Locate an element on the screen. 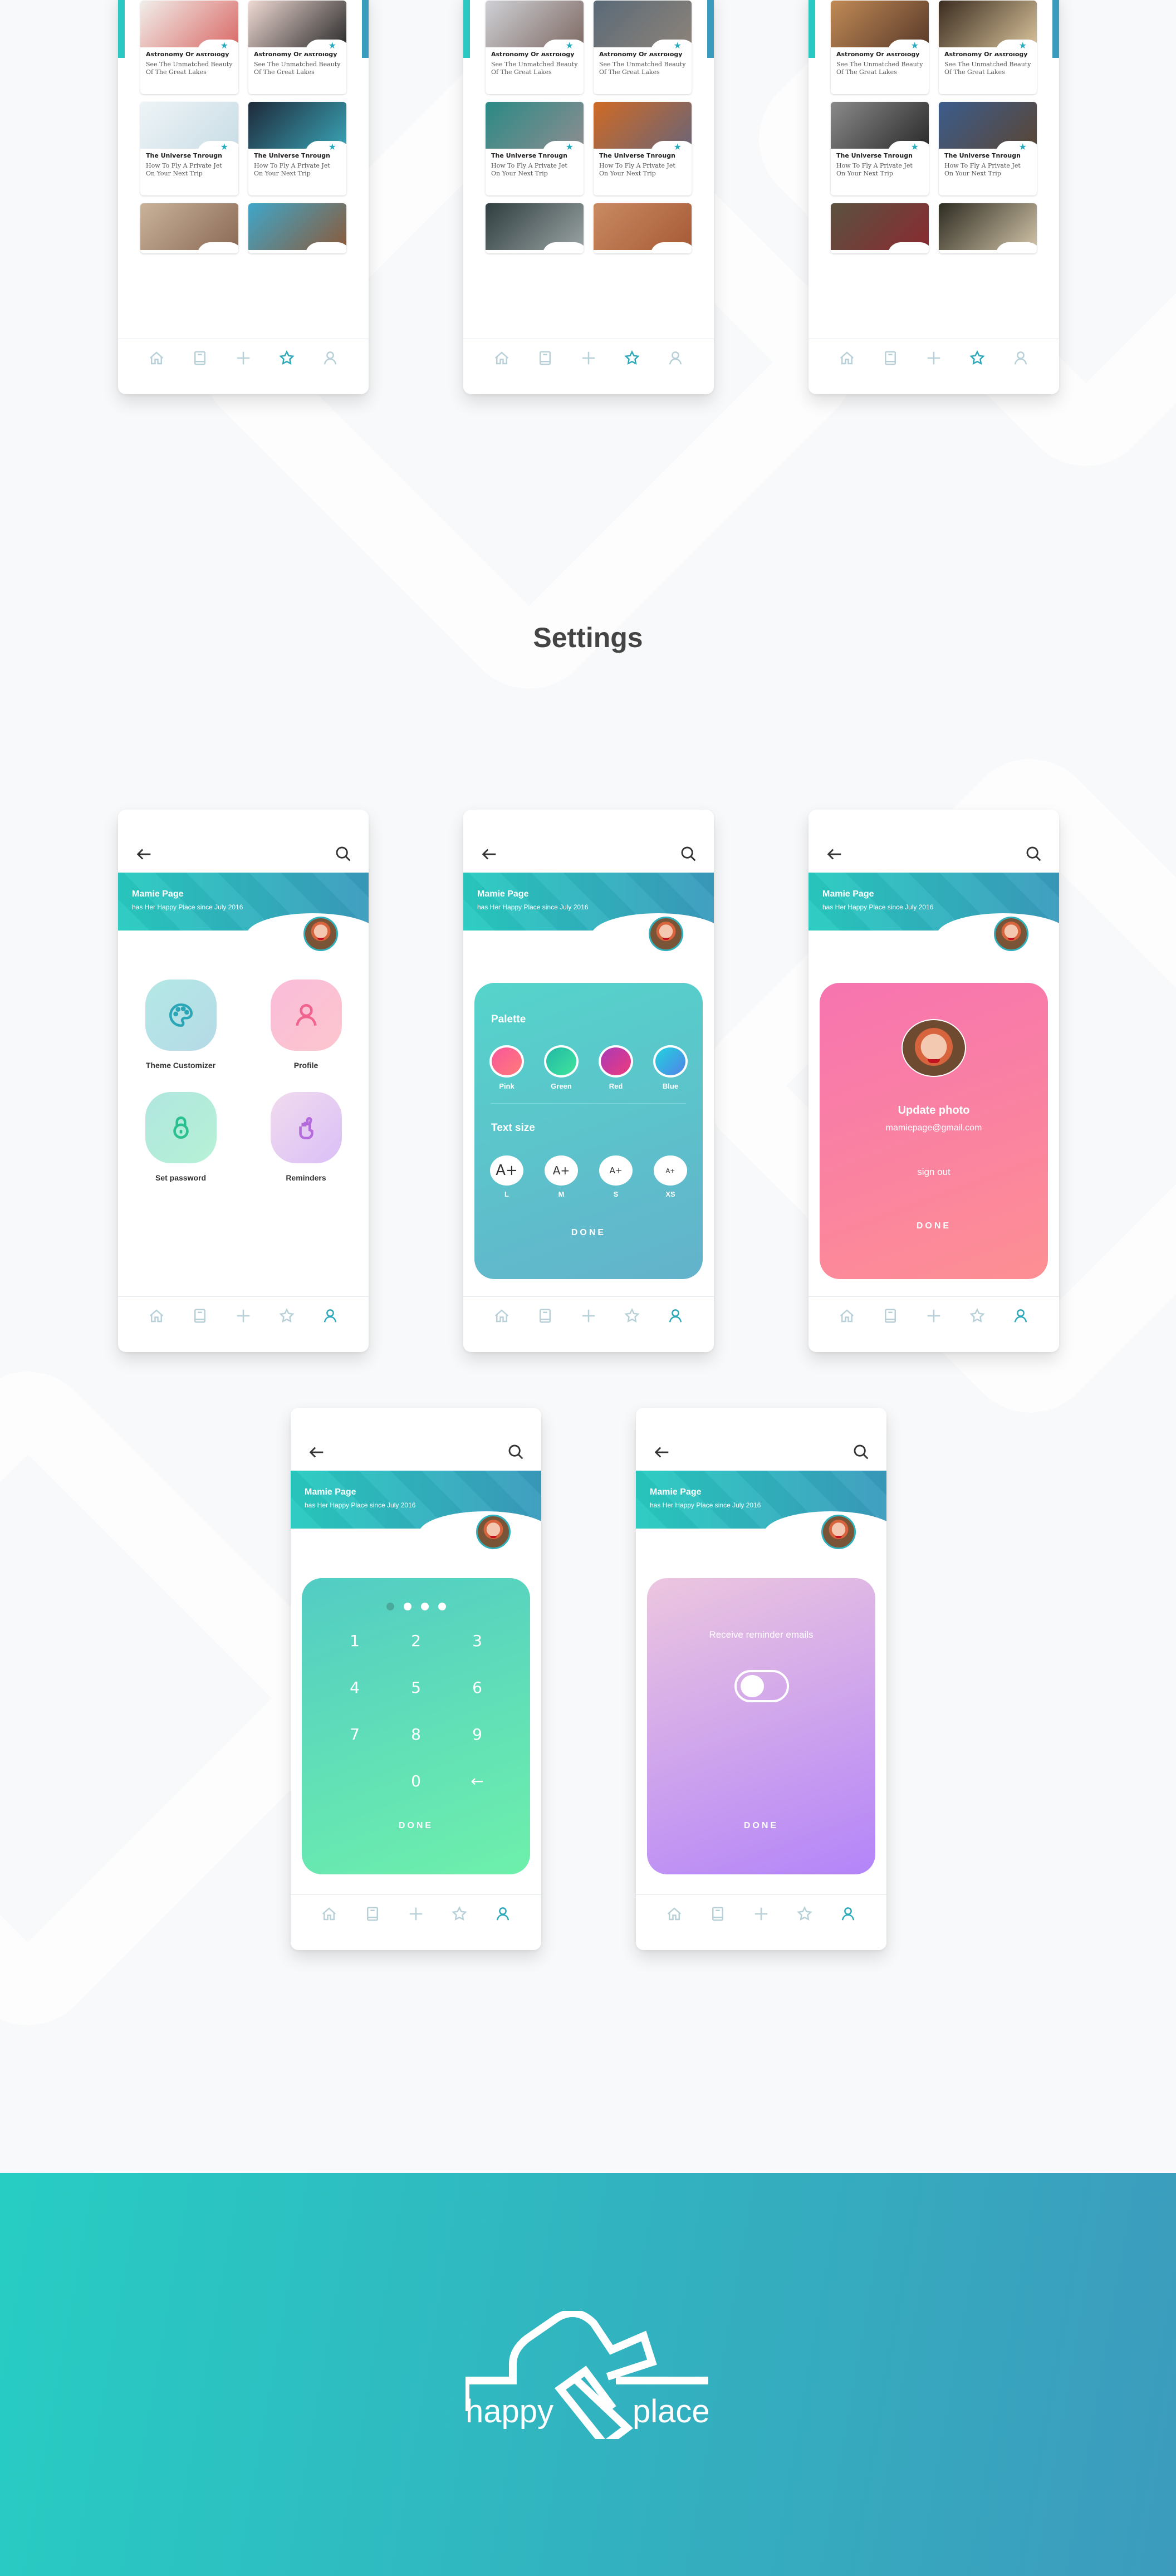 Image resolution: width=1176 pixels, height=2576 pixels. update-photo-button: Update photo is located at coordinates (934, 1110).